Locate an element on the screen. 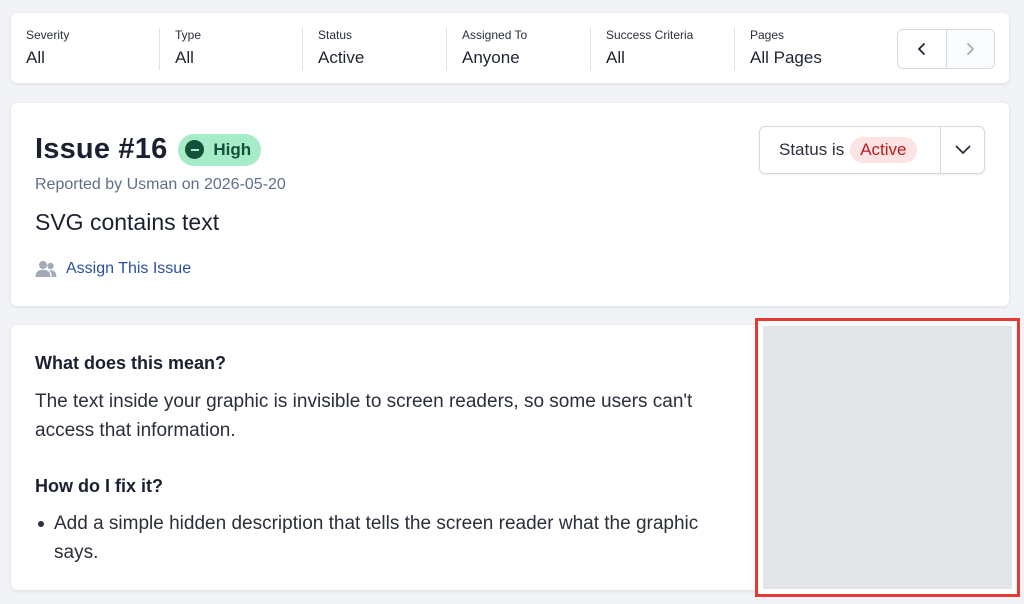  filter-value: All Pages is located at coordinates (786, 57).